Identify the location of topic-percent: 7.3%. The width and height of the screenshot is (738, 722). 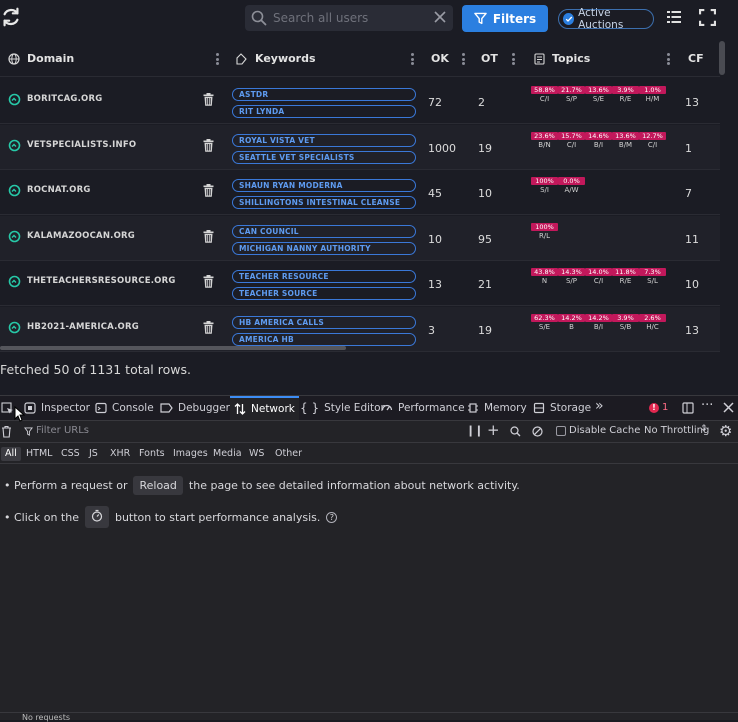
(652, 272).